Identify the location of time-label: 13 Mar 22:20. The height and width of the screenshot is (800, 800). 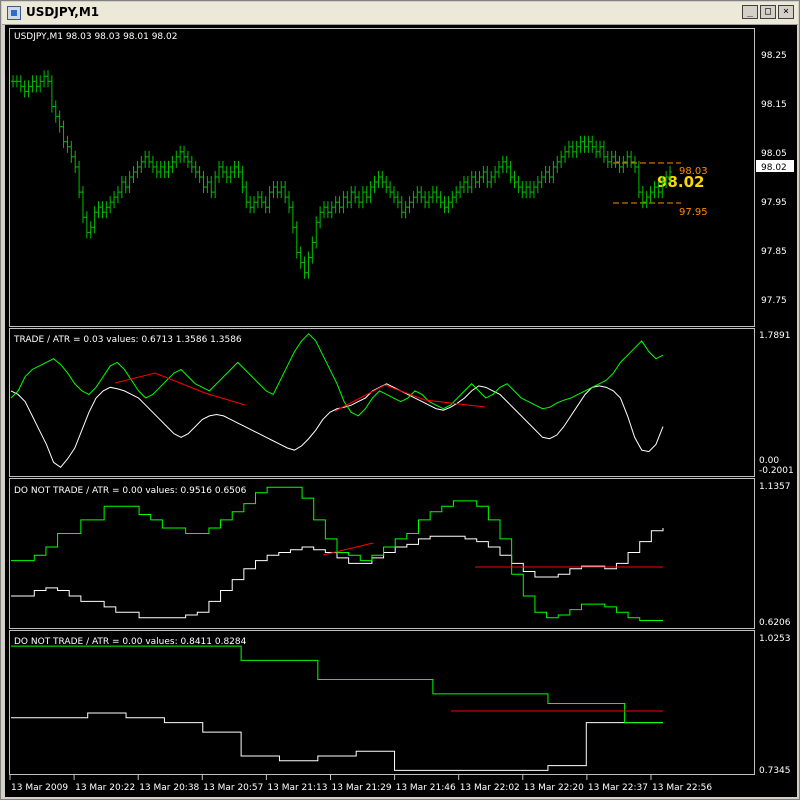
(554, 788).